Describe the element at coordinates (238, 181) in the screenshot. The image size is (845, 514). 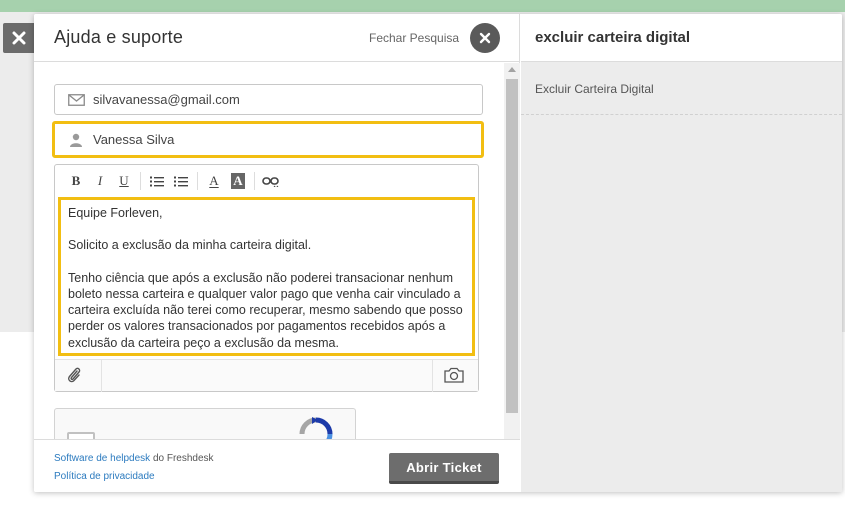
I see `background-color-button: A` at that location.